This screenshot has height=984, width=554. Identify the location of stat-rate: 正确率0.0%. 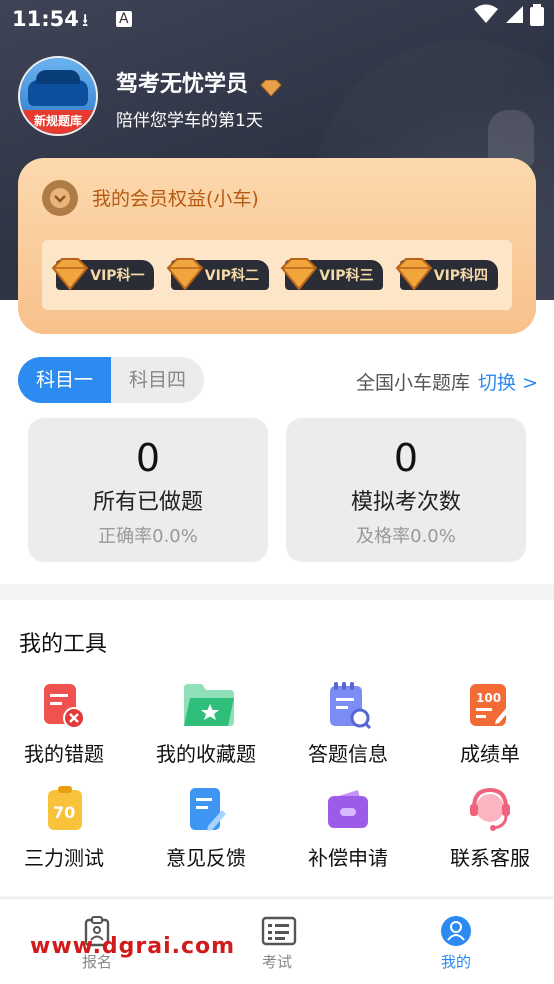
(148, 536).